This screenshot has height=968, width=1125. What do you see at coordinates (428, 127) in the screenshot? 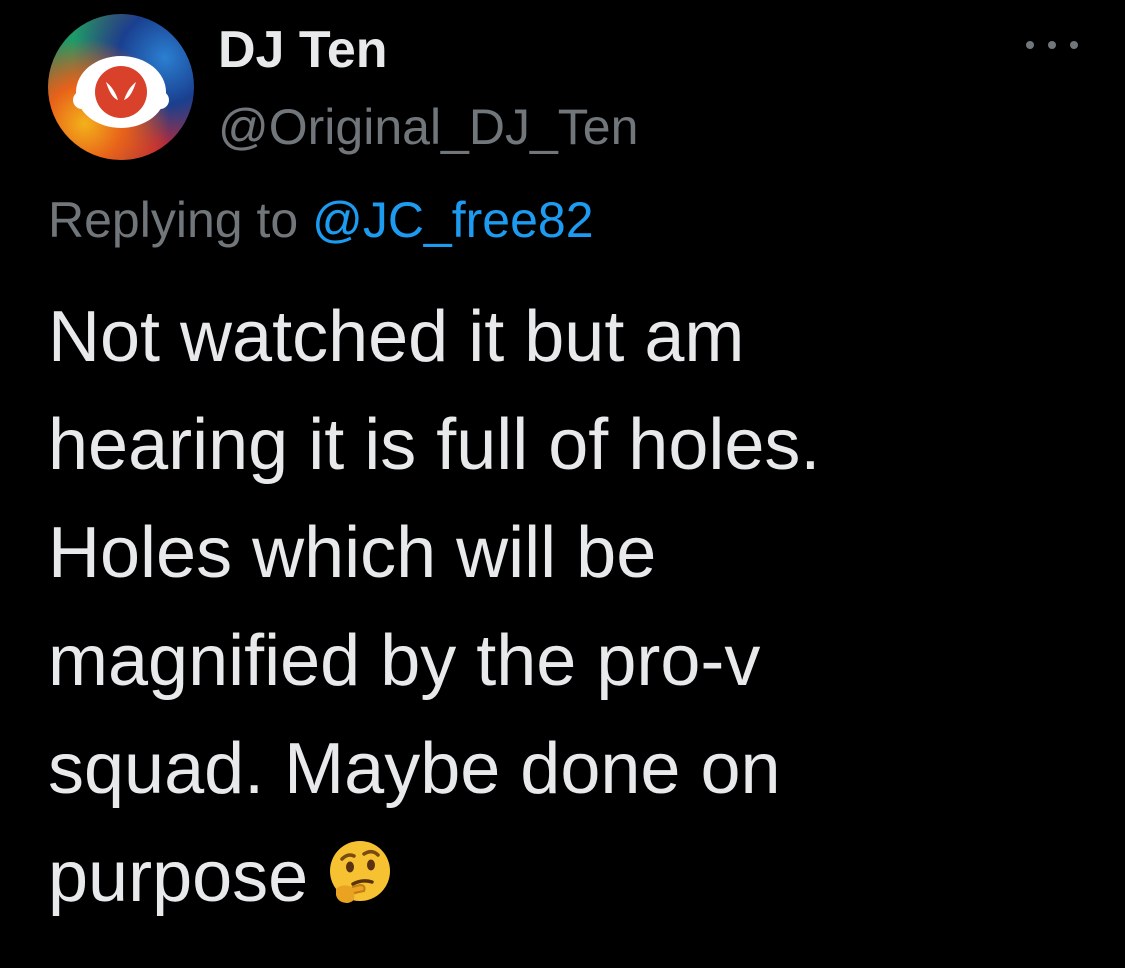
I see `user-handle: @Original_DJ_Ten` at bounding box center [428, 127].